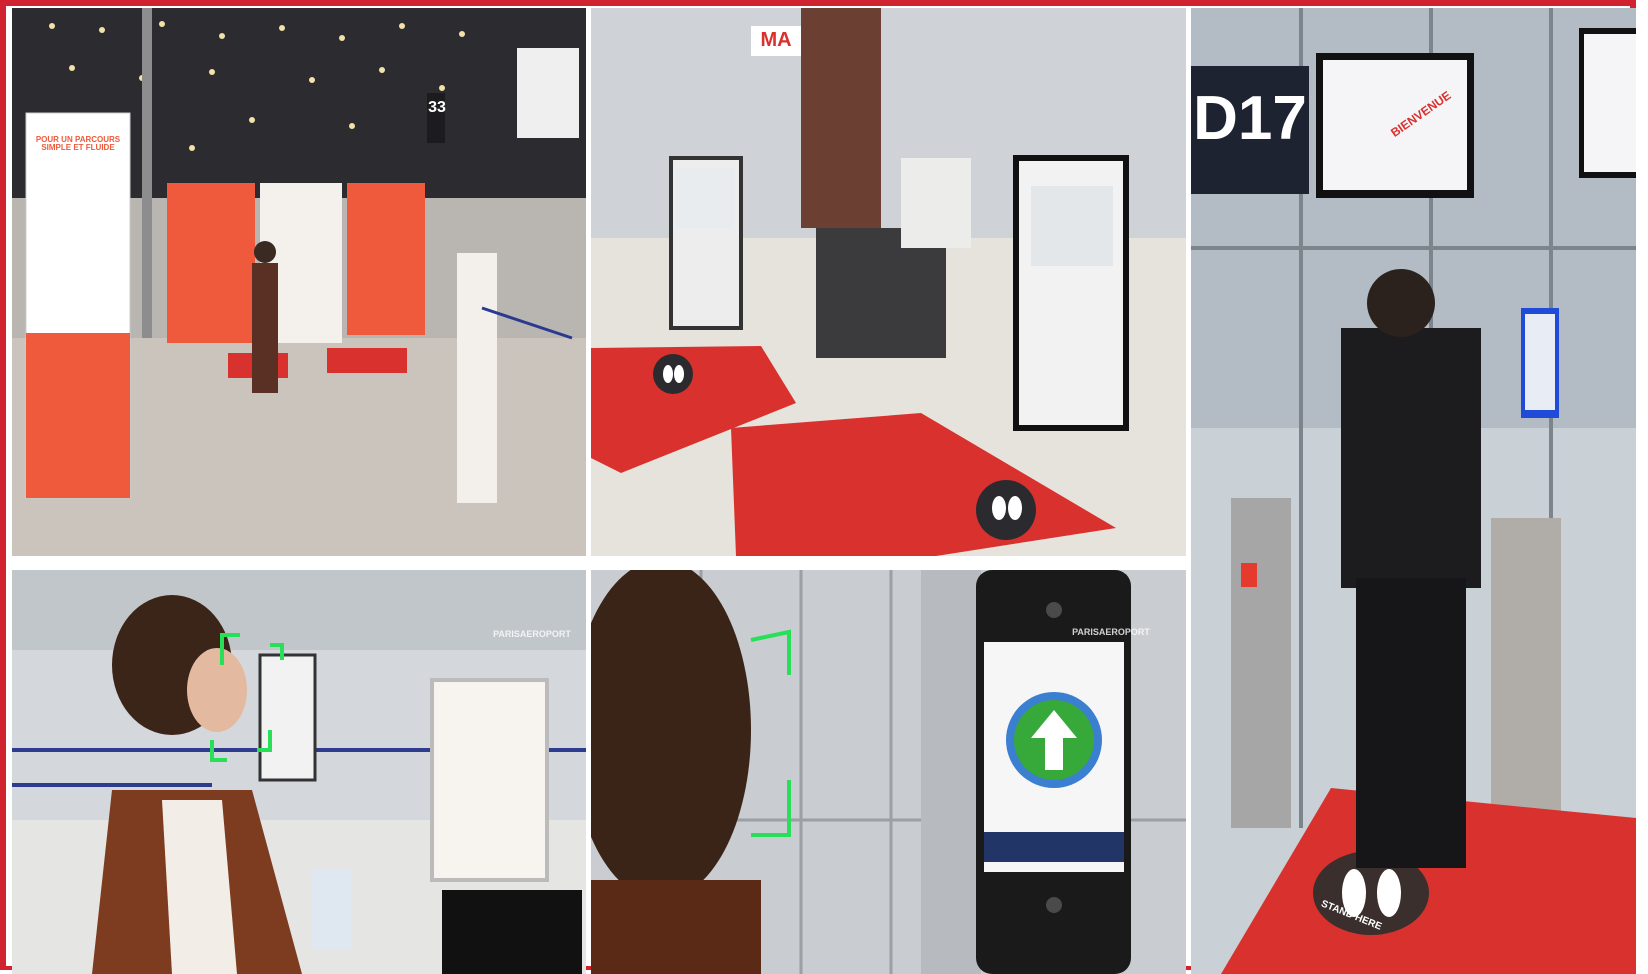 The width and height of the screenshot is (1648, 974). Describe the element at coordinates (437, 107) in the screenshot. I see `pillar-number: 33` at that location.